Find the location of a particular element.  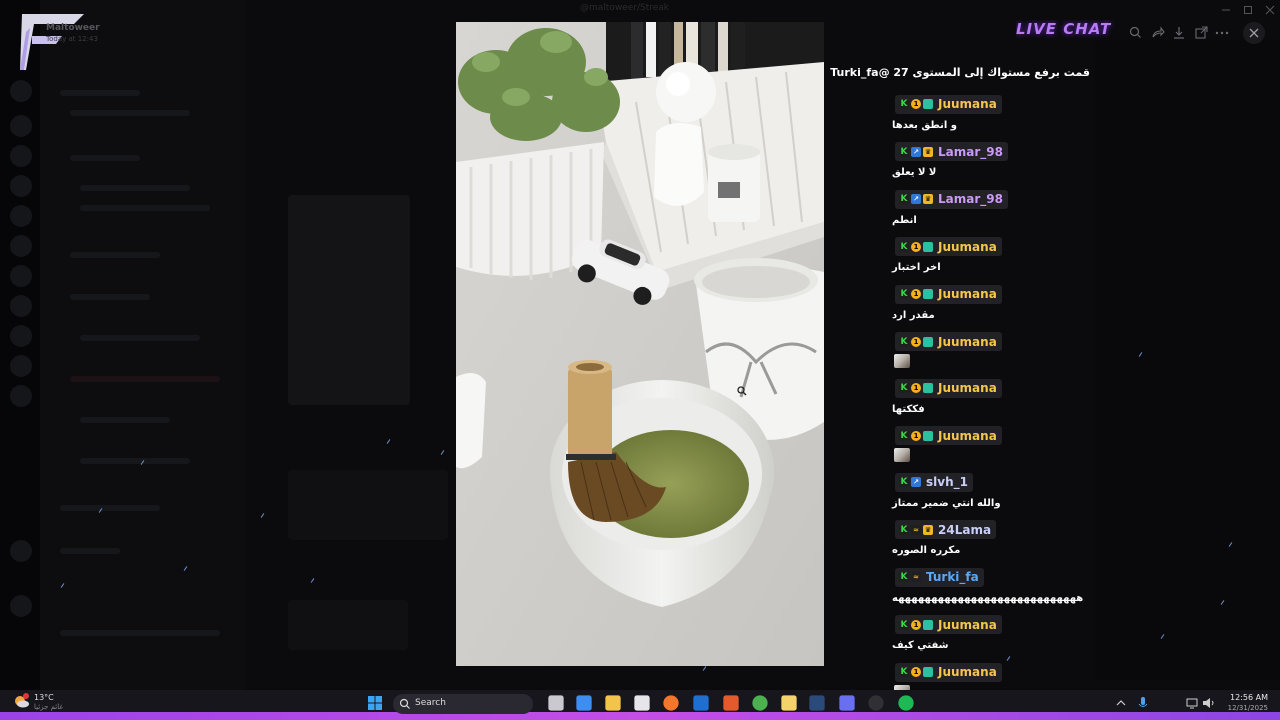

window-close-icon is located at coordinates (1270, 10).